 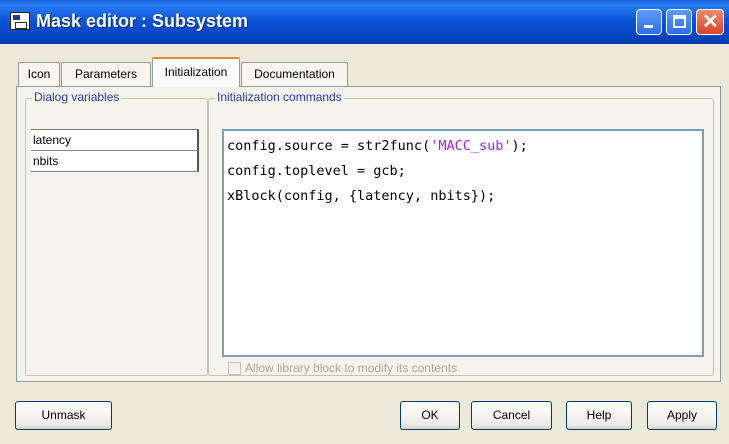 What do you see at coordinates (361, 196) in the screenshot?
I see `code-line-3: xBlock(config, {latency, nbits});` at bounding box center [361, 196].